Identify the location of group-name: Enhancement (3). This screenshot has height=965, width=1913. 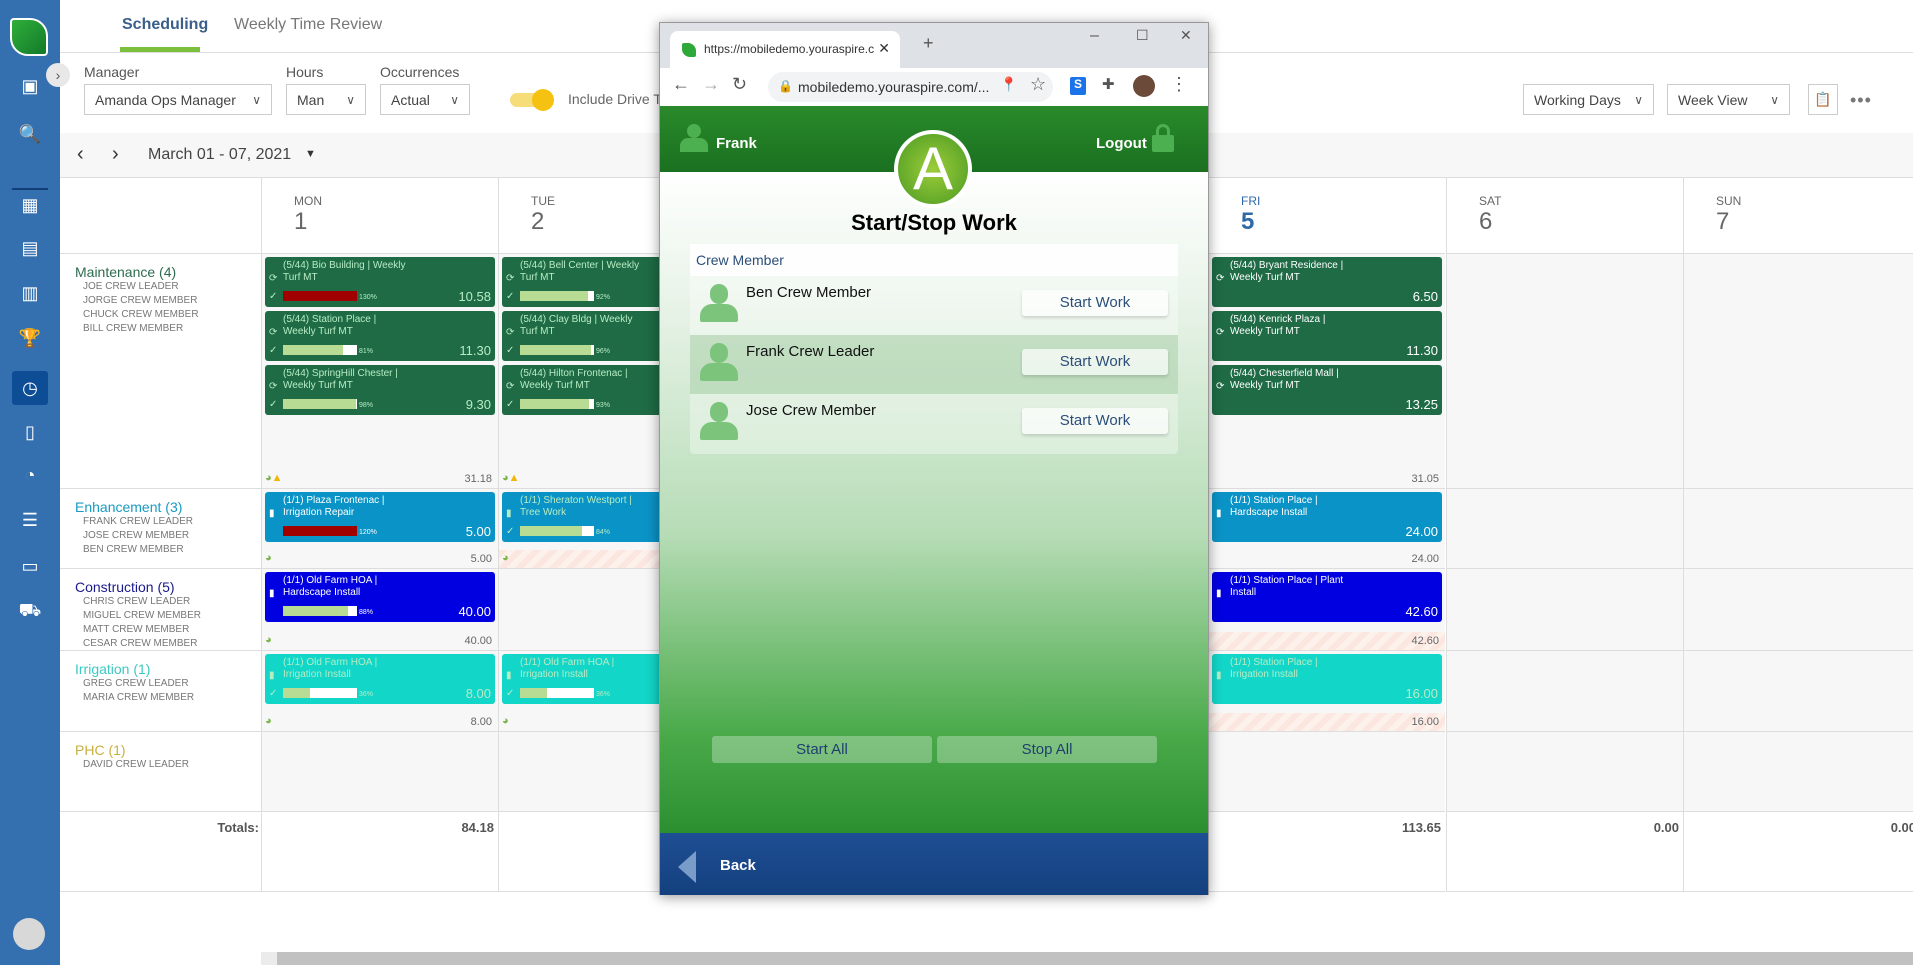
(168, 507).